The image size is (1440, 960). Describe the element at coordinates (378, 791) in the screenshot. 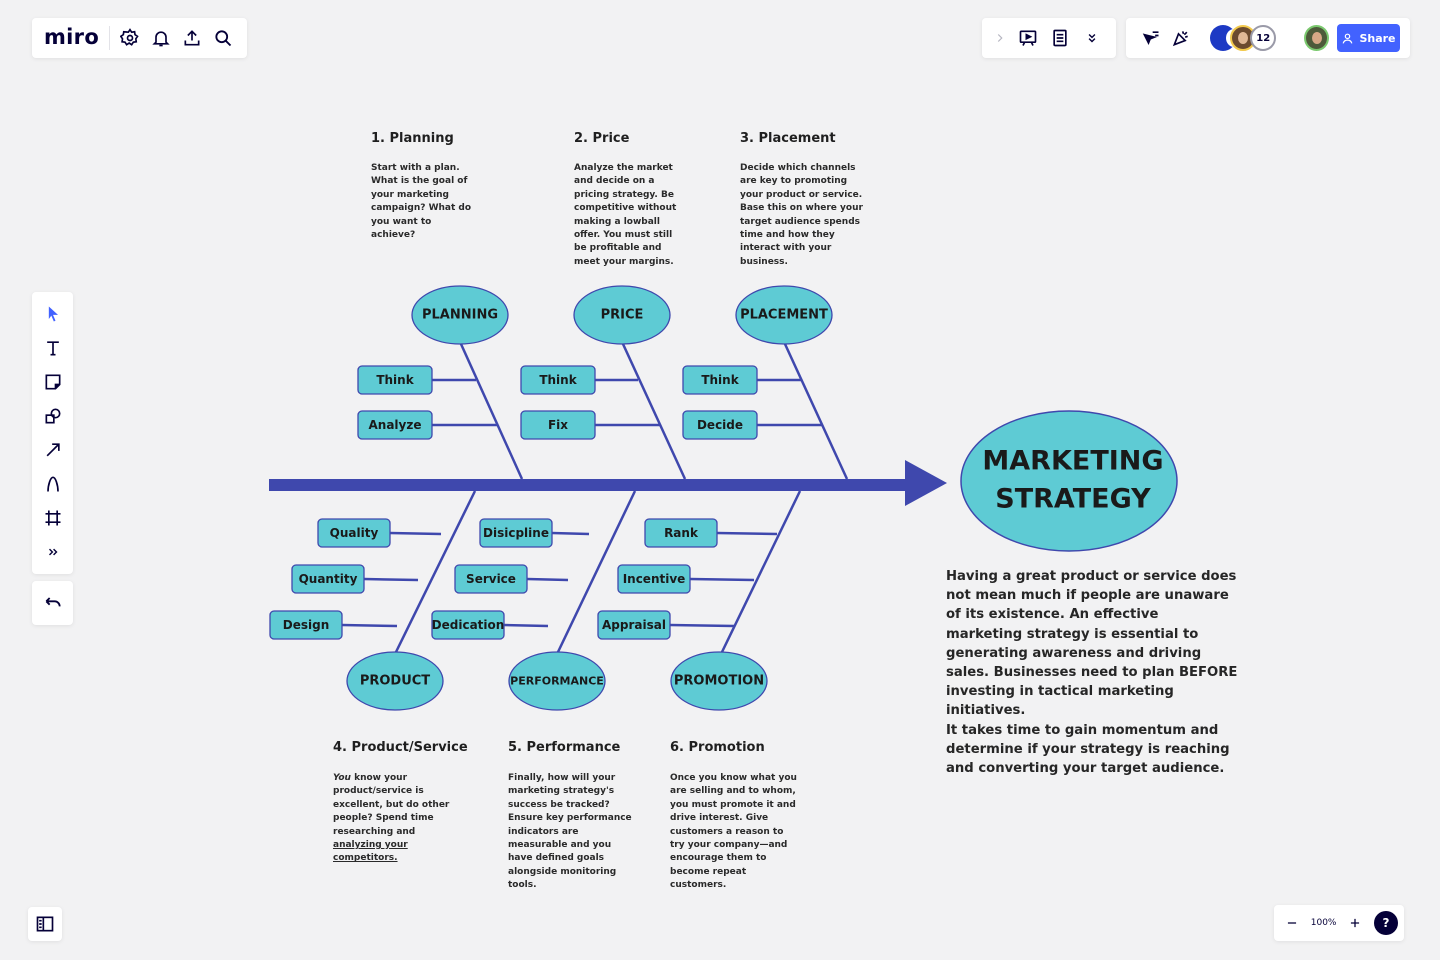

I see `desc-line: product/service is` at that location.